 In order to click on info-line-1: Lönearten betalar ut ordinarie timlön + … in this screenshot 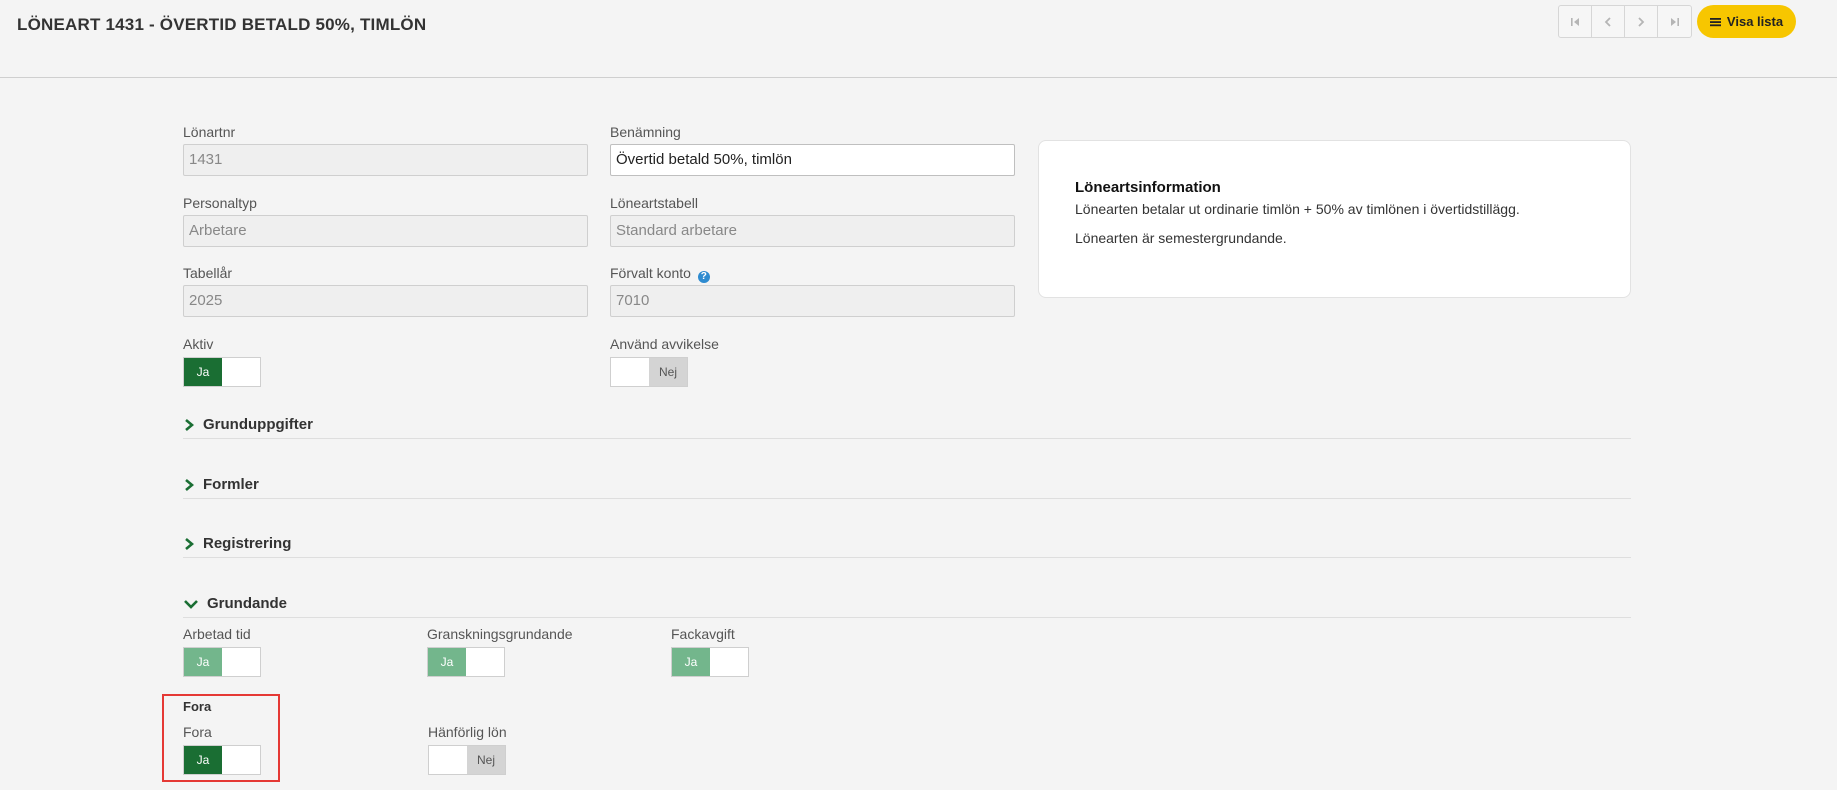, I will do `click(1297, 209)`.